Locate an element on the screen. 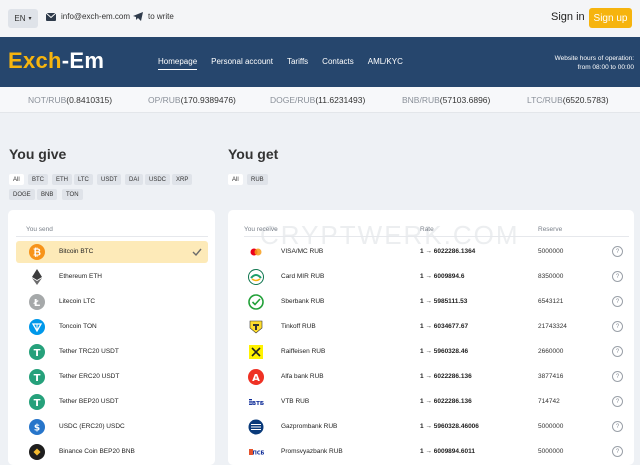 Image resolution: width=640 pixels, height=465 pixels. litecoin-icon: Ł is located at coordinates (37, 302).